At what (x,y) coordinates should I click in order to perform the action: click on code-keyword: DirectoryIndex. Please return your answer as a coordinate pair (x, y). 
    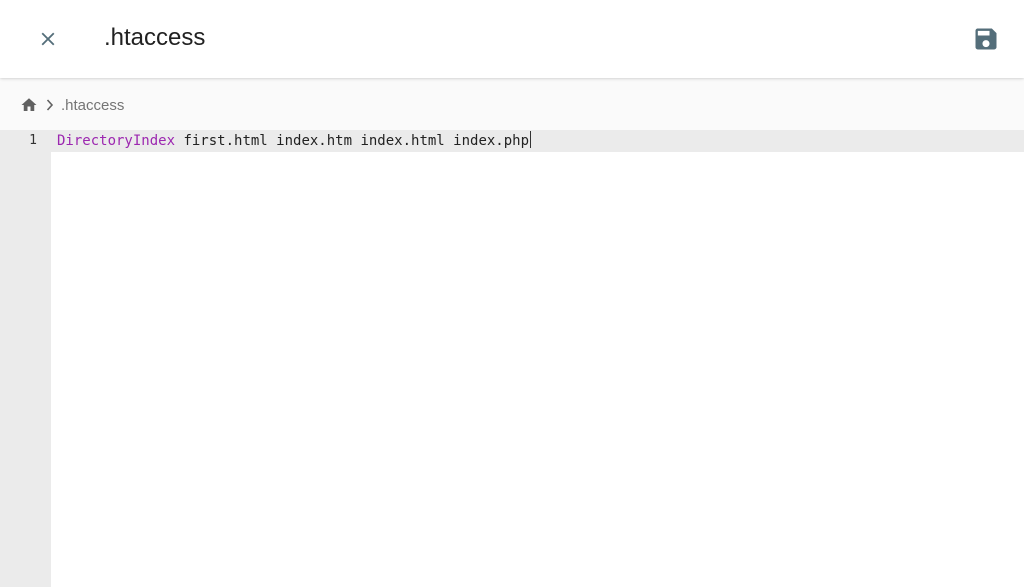
    Looking at the image, I should click on (116, 141).